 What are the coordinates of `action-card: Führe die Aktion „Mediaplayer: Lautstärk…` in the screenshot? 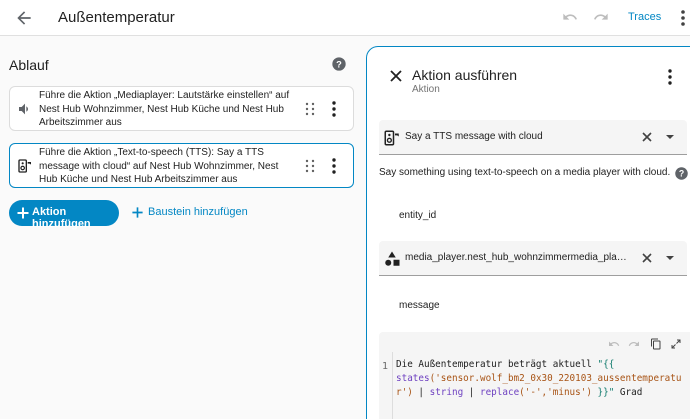 It's located at (181, 108).